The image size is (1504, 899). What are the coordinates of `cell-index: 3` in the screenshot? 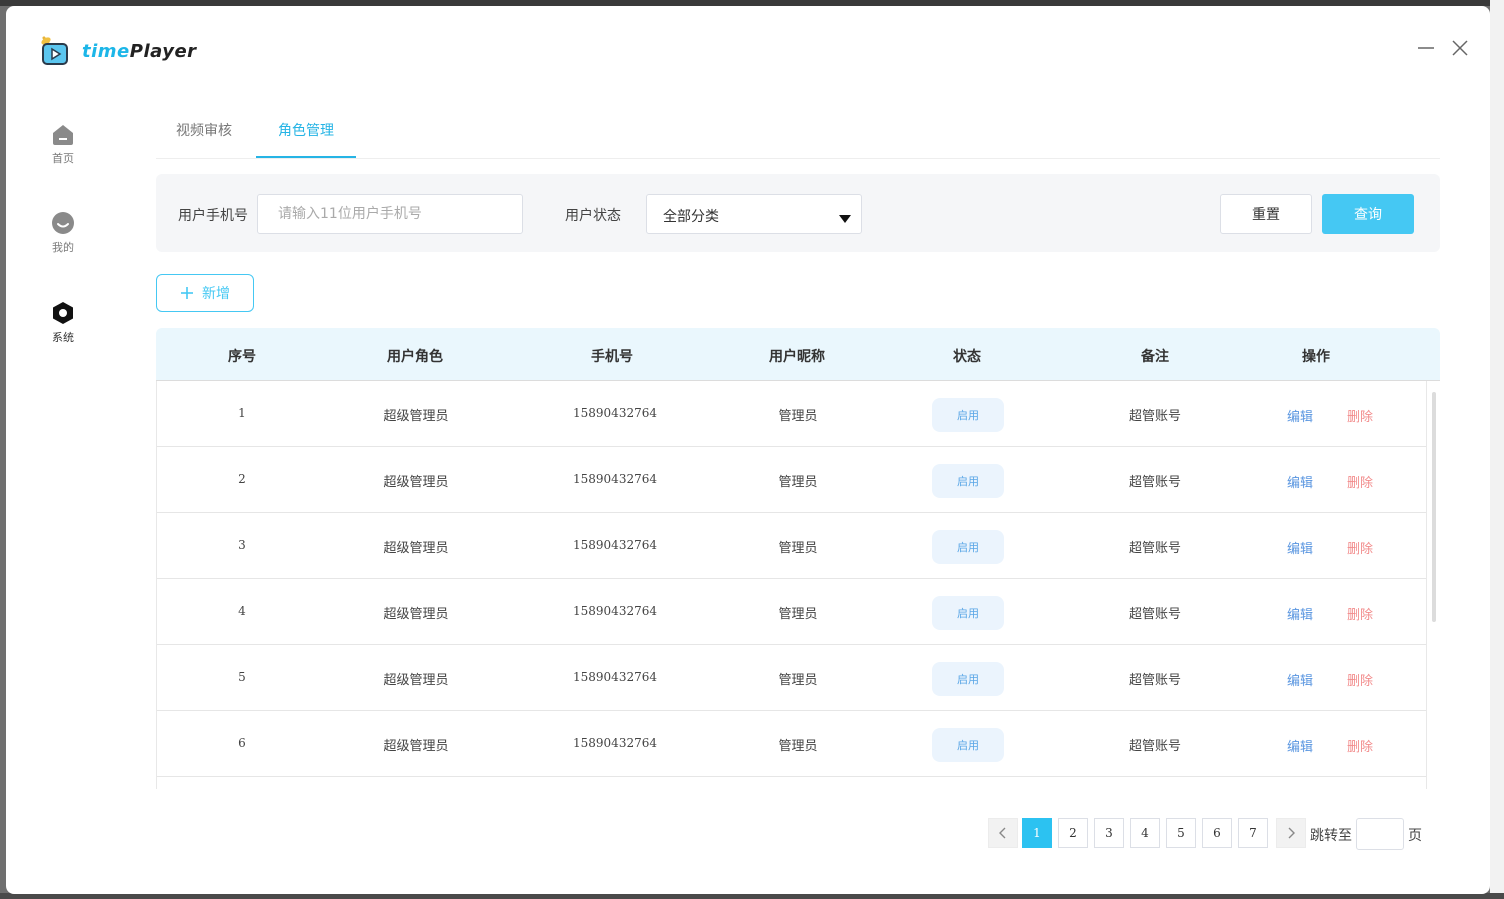 It's located at (242, 545).